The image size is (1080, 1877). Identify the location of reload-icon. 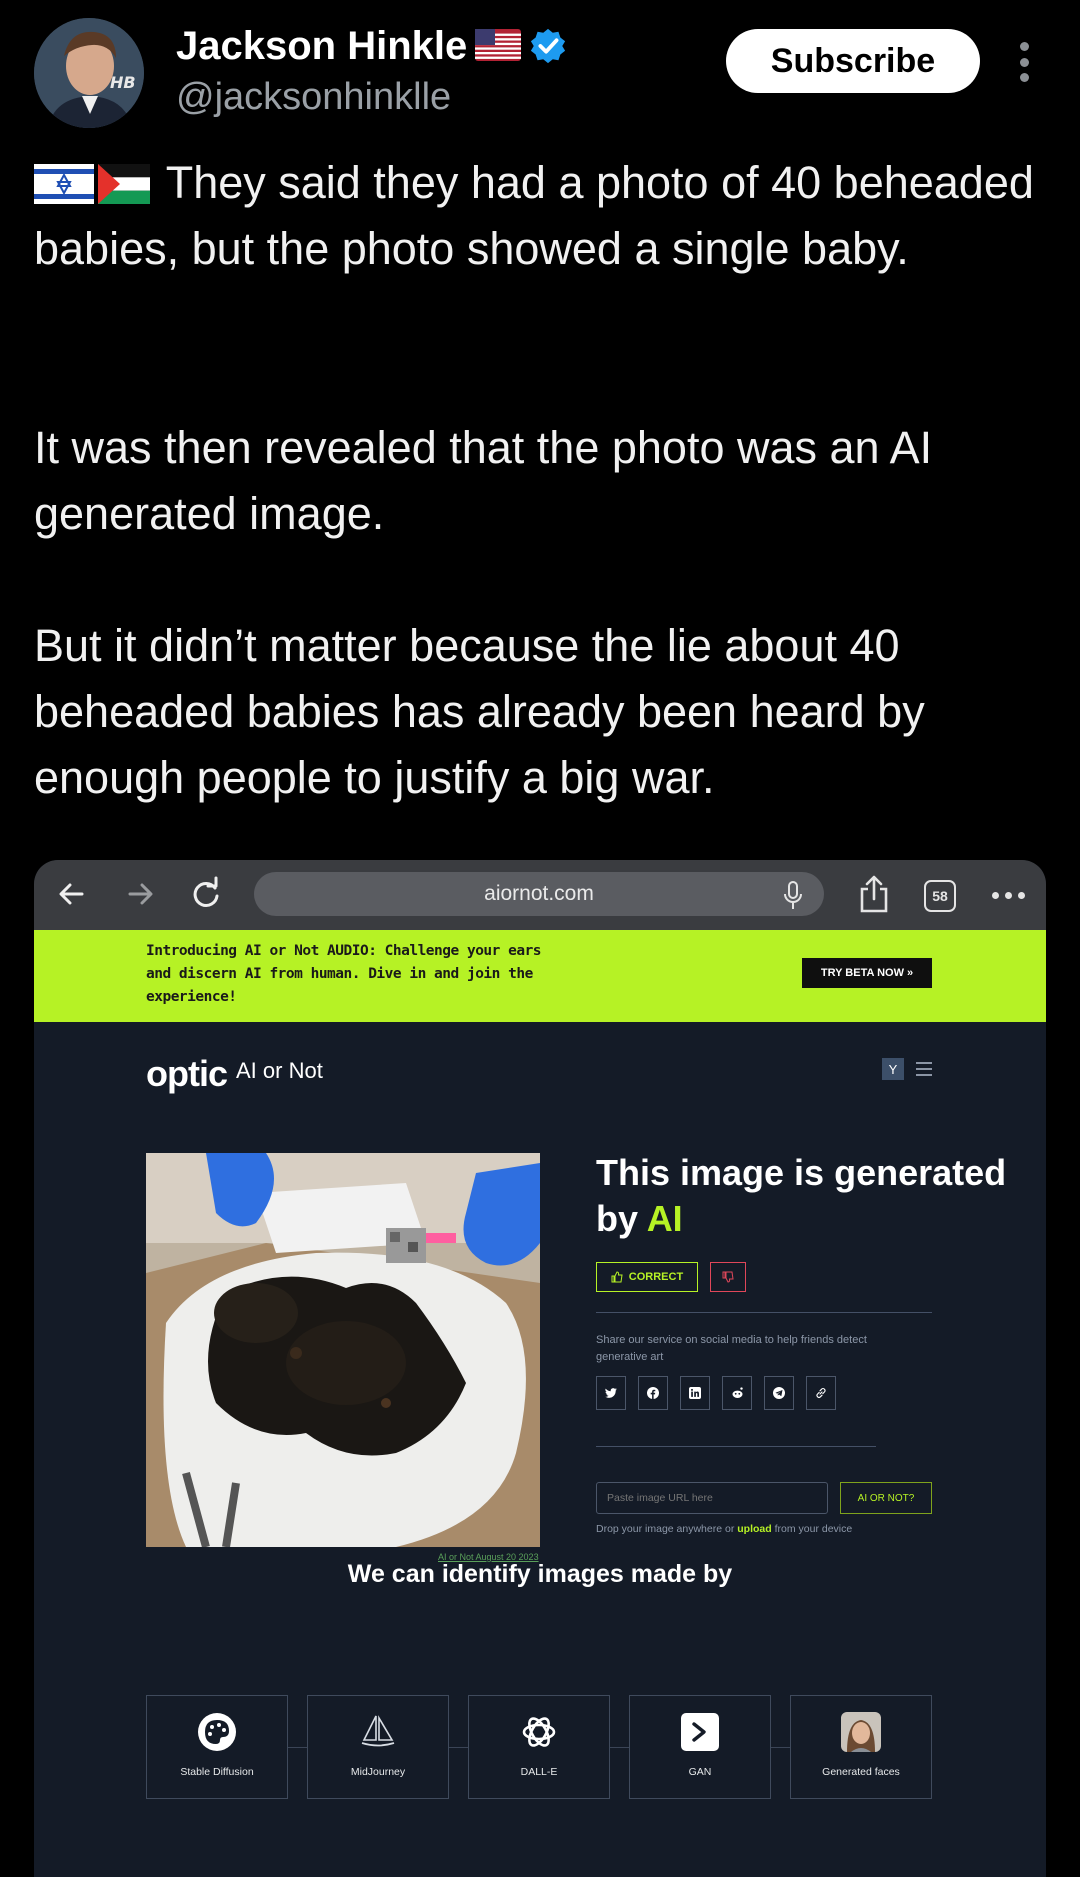
(206, 894).